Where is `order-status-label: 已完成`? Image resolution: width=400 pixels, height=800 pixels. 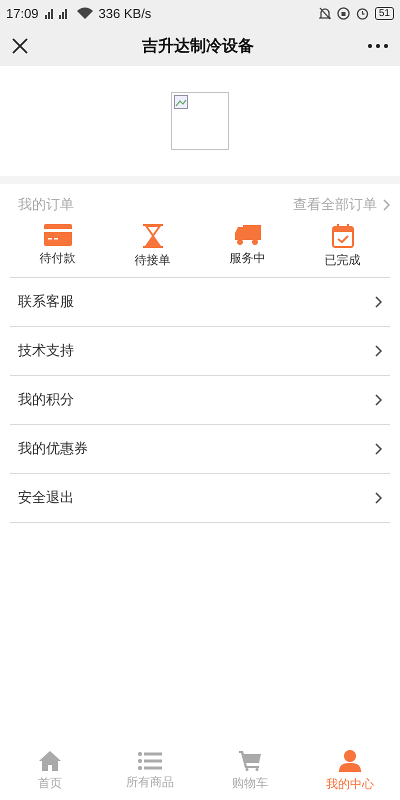
order-status-label: 已完成 is located at coordinates (342, 260).